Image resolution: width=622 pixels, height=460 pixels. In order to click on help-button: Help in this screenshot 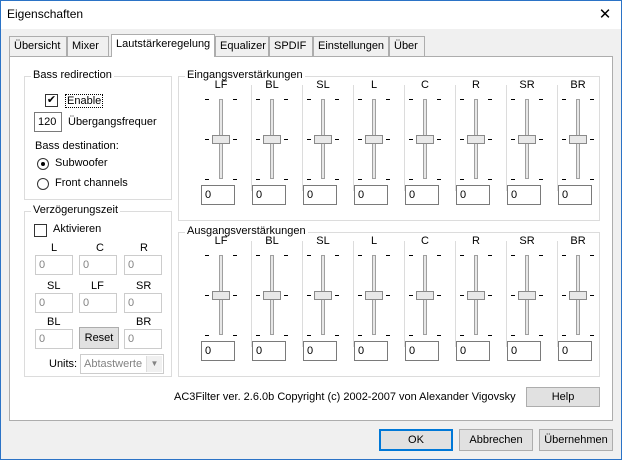, I will do `click(563, 397)`.